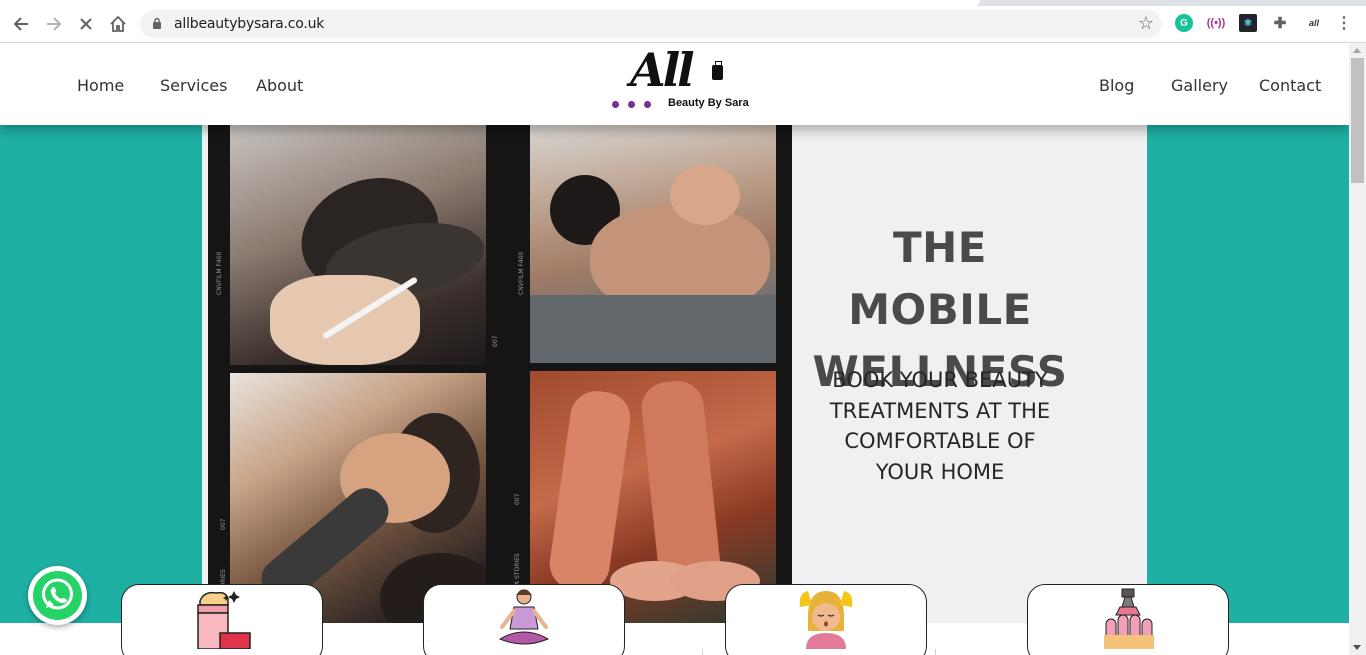  I want to click on skincare-cream-icon, so click(224, 620).